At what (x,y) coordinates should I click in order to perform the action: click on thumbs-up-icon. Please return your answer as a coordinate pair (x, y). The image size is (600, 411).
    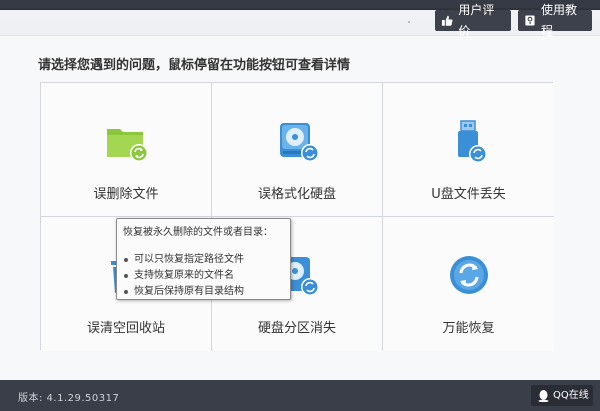
    Looking at the image, I should click on (447, 20).